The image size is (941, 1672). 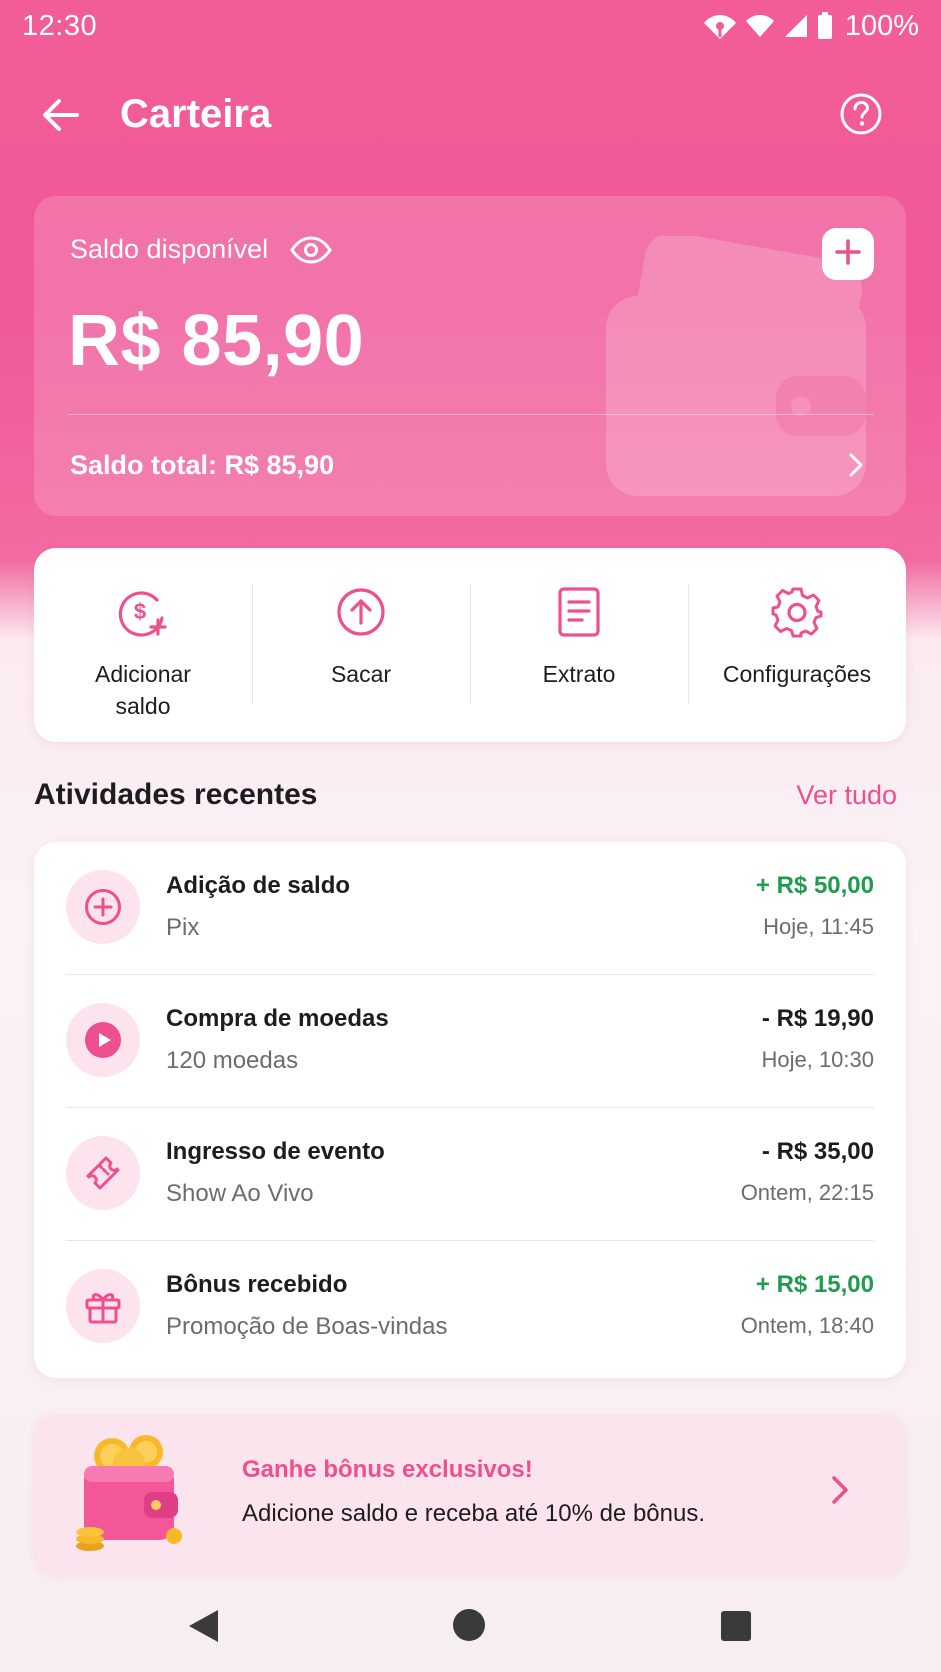 I want to click on activity-subtitle: Pix, so click(x=183, y=927).